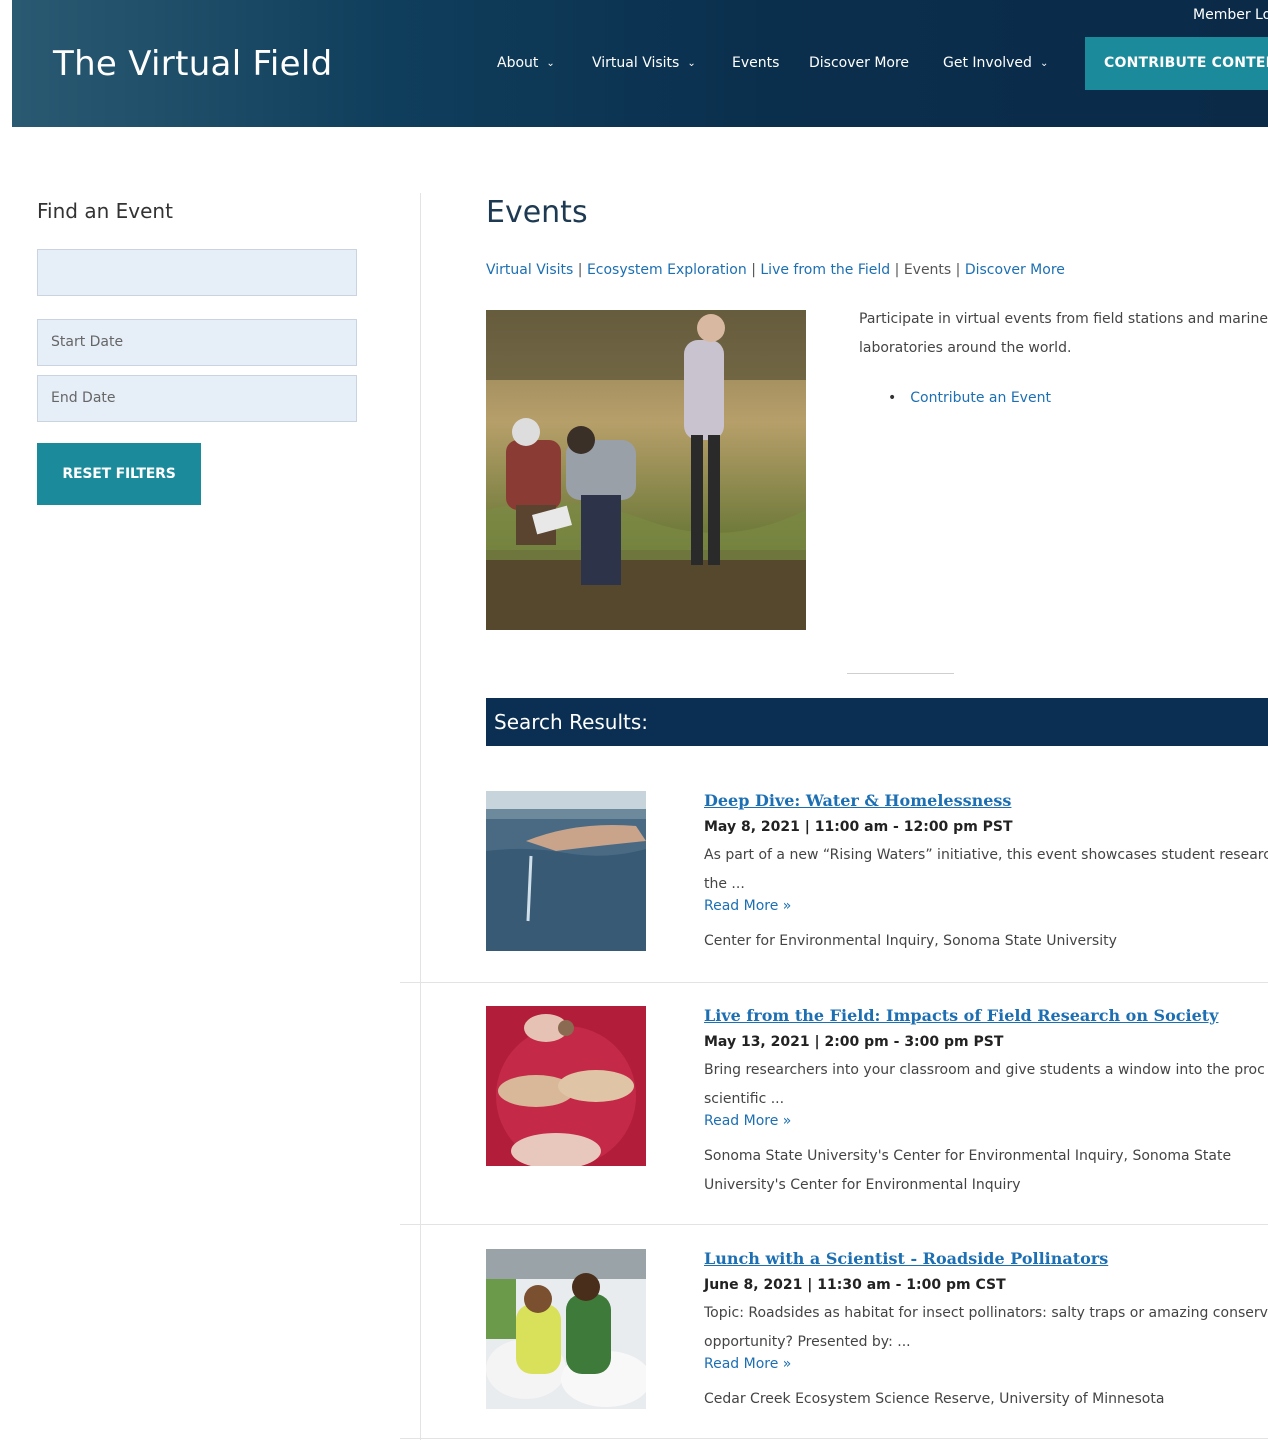 The image size is (1268, 1440). What do you see at coordinates (518, 63) in the screenshot?
I see `nav-label: About` at bounding box center [518, 63].